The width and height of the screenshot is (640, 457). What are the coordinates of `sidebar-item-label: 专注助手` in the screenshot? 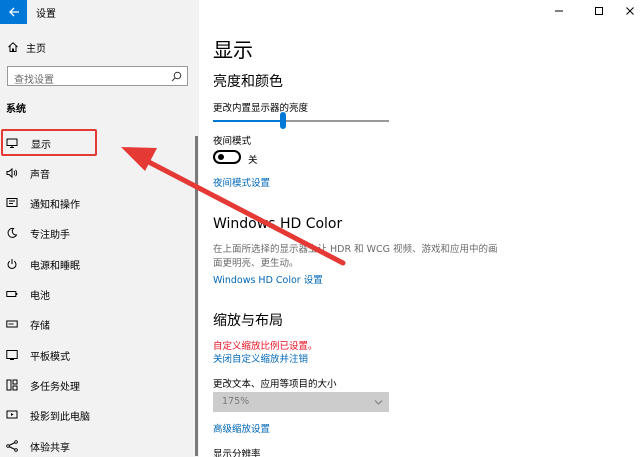 It's located at (50, 235).